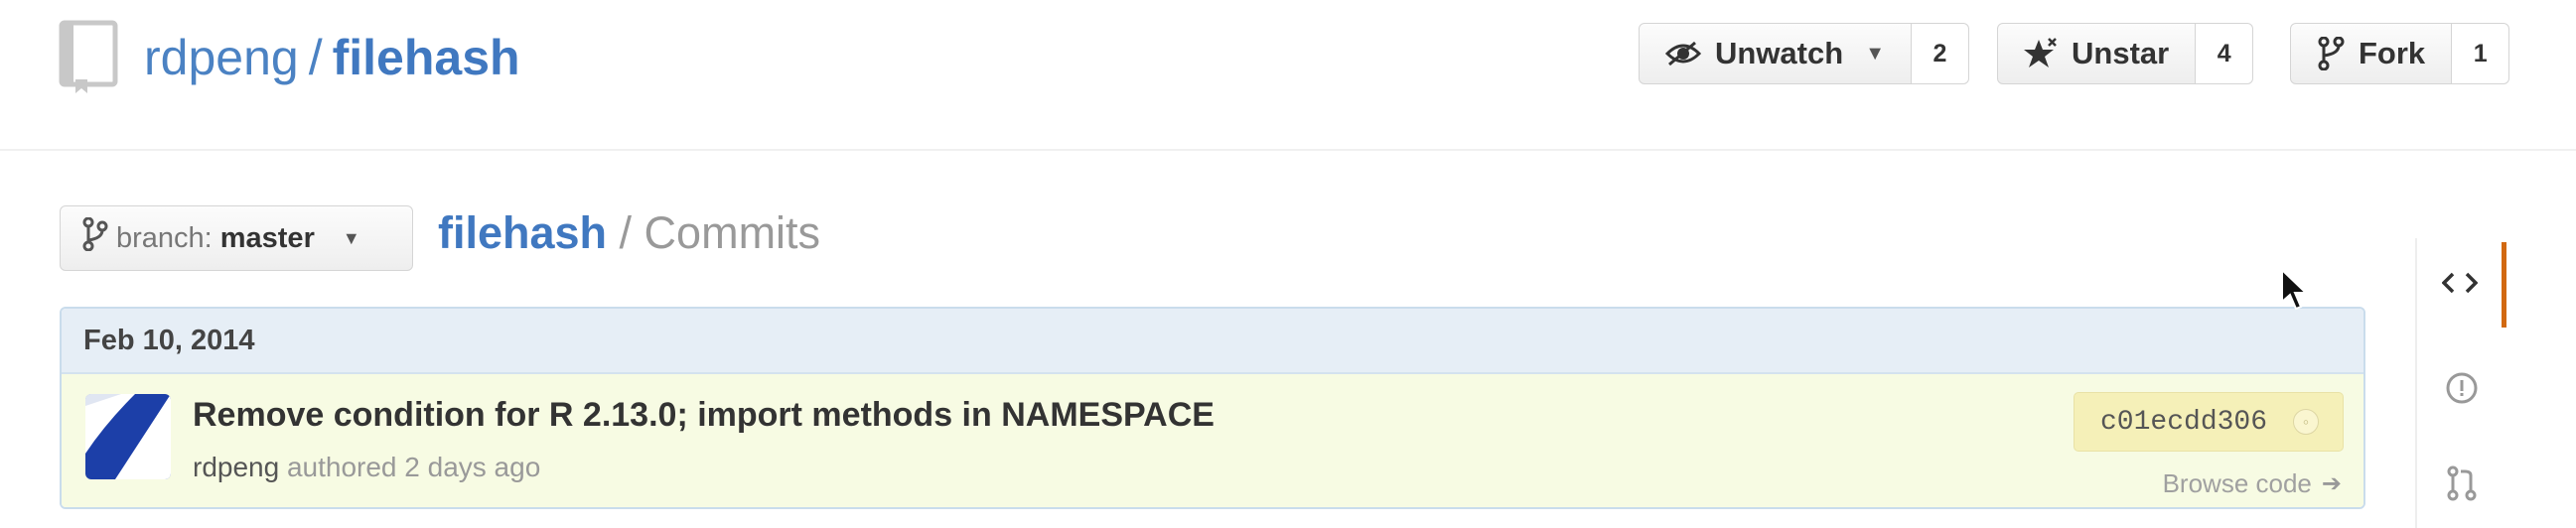 This screenshot has width=2576, height=528. Describe the element at coordinates (2392, 53) in the screenshot. I see `fork-label: Fork` at that location.